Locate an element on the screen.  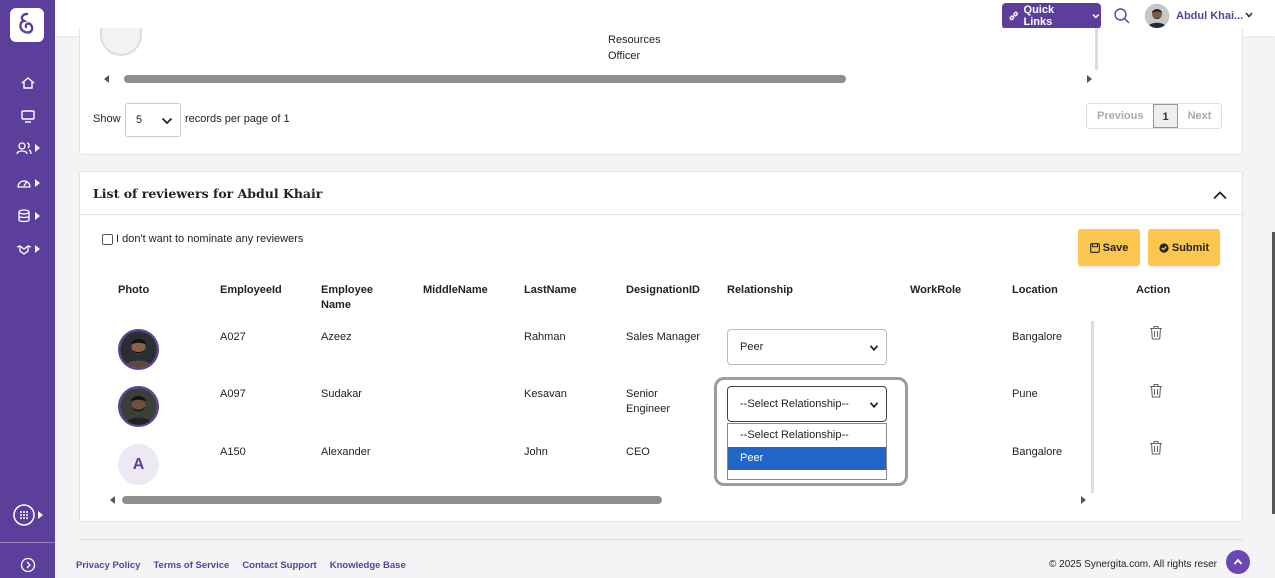
monitor-icon is located at coordinates (27, 116).